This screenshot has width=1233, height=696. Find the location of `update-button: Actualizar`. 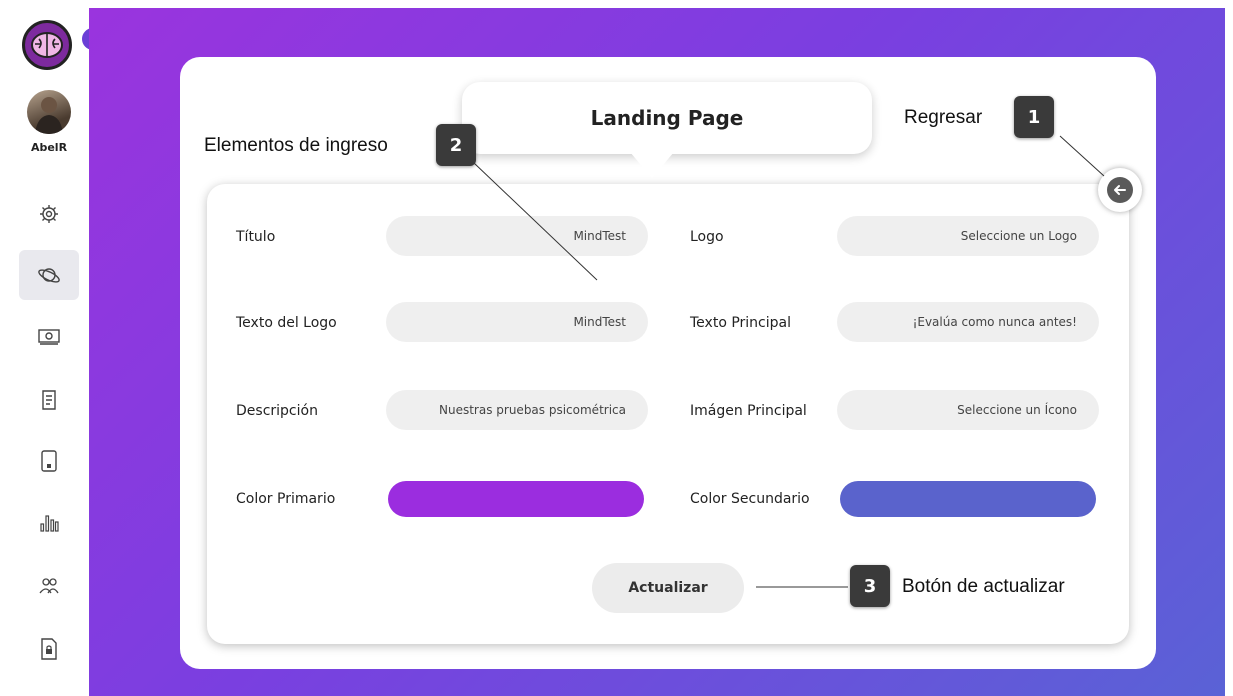

update-button: Actualizar is located at coordinates (668, 588).